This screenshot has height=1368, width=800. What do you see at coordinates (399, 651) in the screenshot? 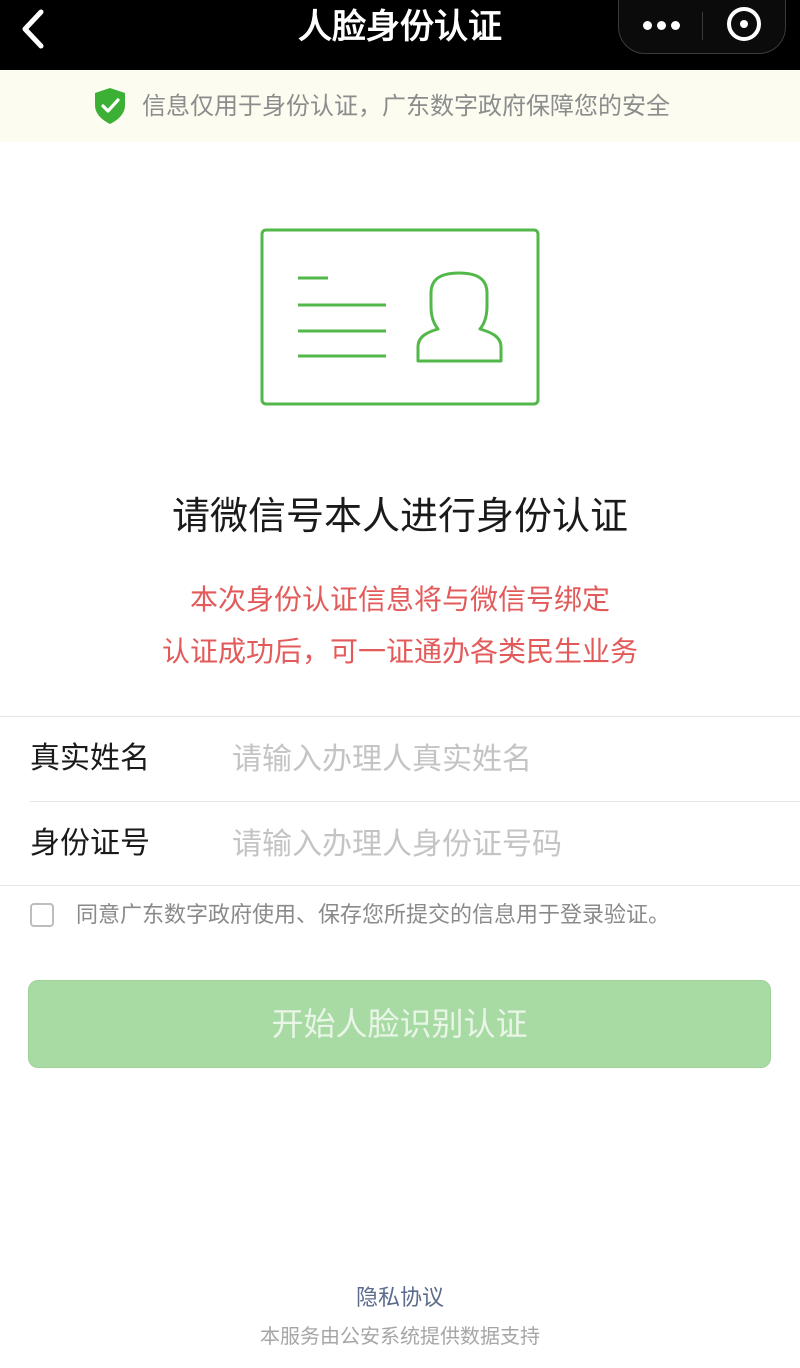
I see `binding-notice-line-2: 认证成功后，可一证通办各类民生业务` at bounding box center [399, 651].